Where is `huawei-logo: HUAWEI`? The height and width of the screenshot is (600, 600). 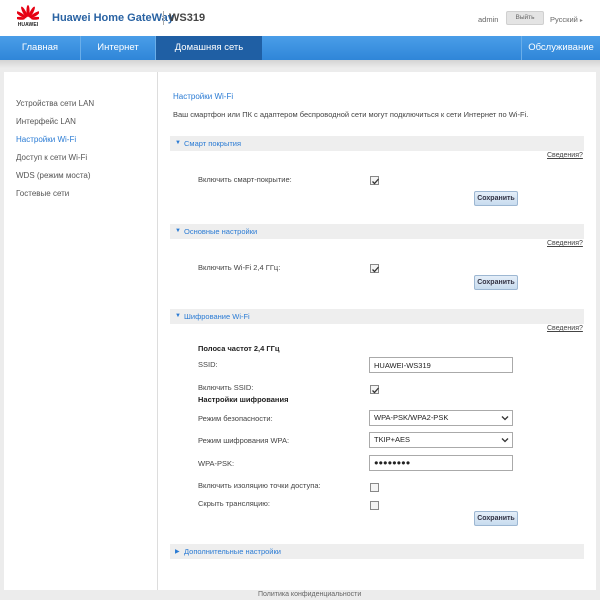
huawei-logo: HUAWEI is located at coordinates (28, 18).